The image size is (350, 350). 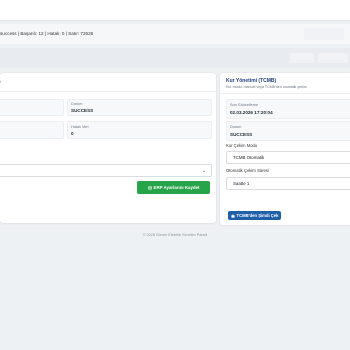 What do you see at coordinates (82, 110) in the screenshot?
I see `erp-status-value: SUCCESS` at bounding box center [82, 110].